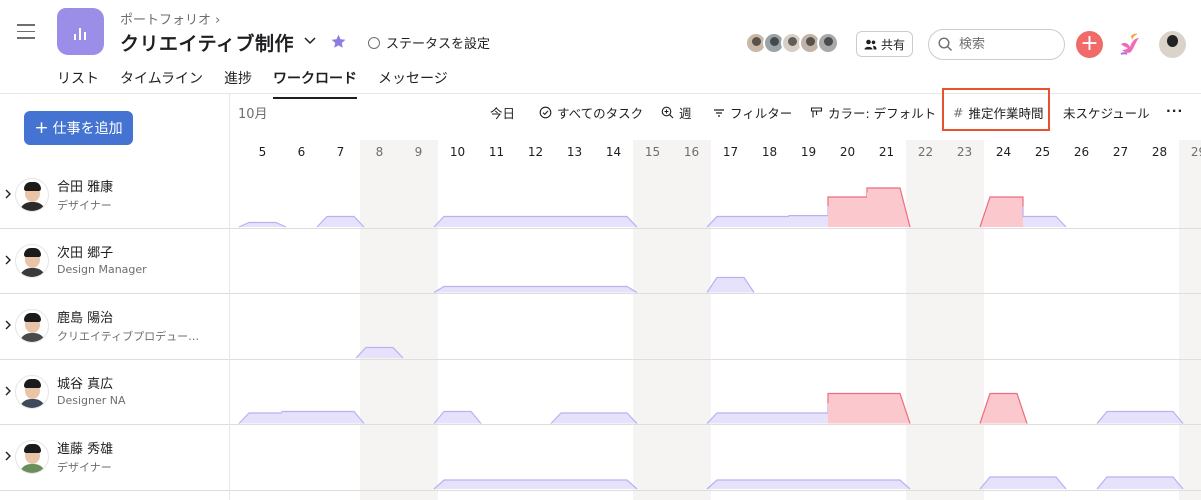  I want to click on person-row: 城谷 真広 Designer NA, so click(114, 392).